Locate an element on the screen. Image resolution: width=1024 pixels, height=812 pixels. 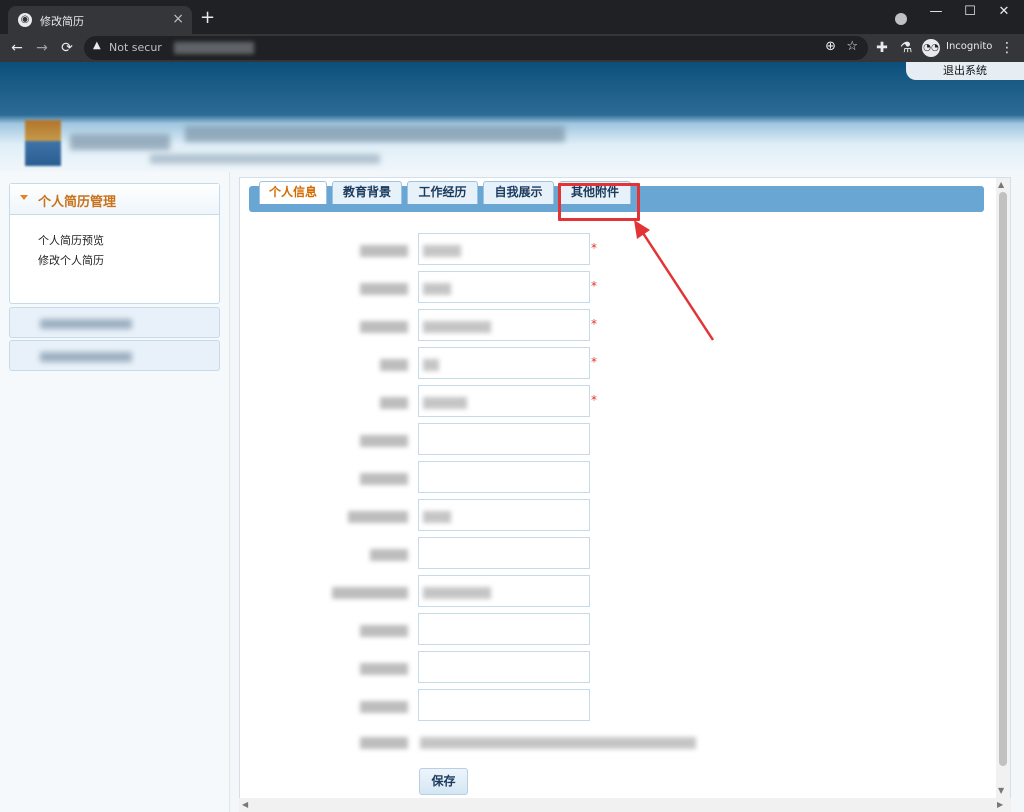
redacted-site-title is located at coordinates (375, 134).